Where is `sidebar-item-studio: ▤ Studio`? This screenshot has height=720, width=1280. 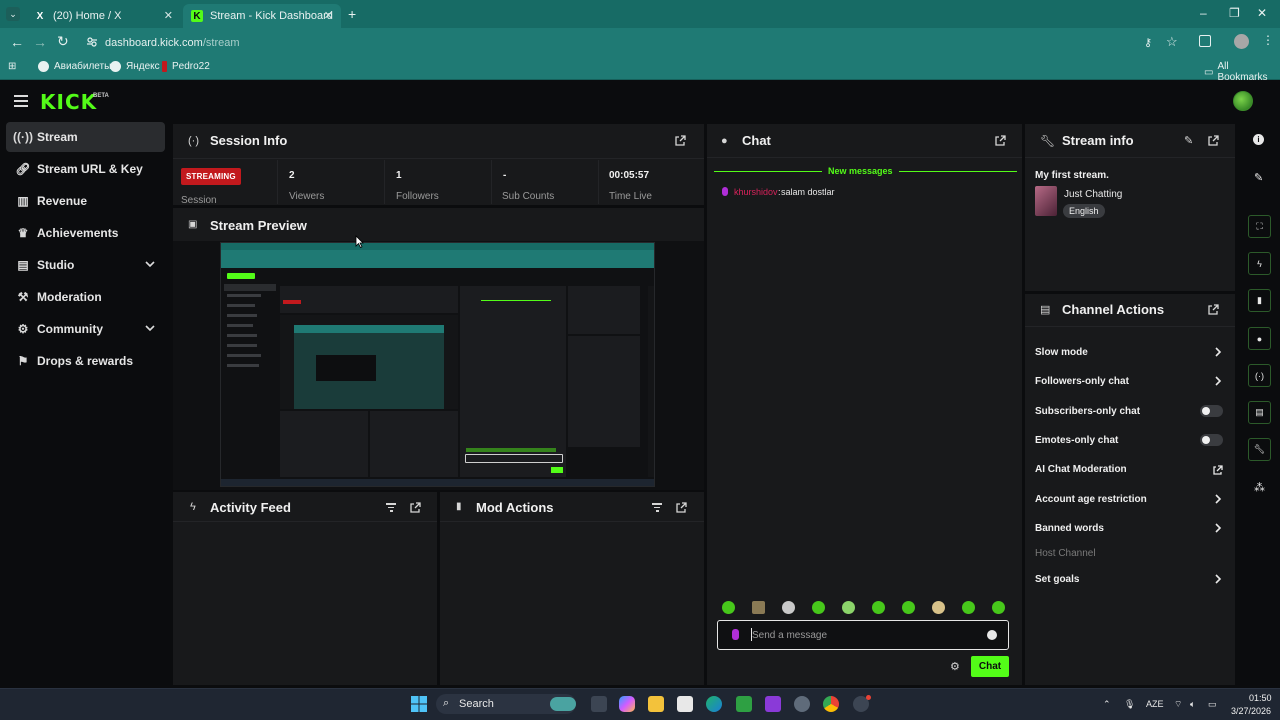
sidebar-item-studio: ▤ Studio is located at coordinates (85, 265).